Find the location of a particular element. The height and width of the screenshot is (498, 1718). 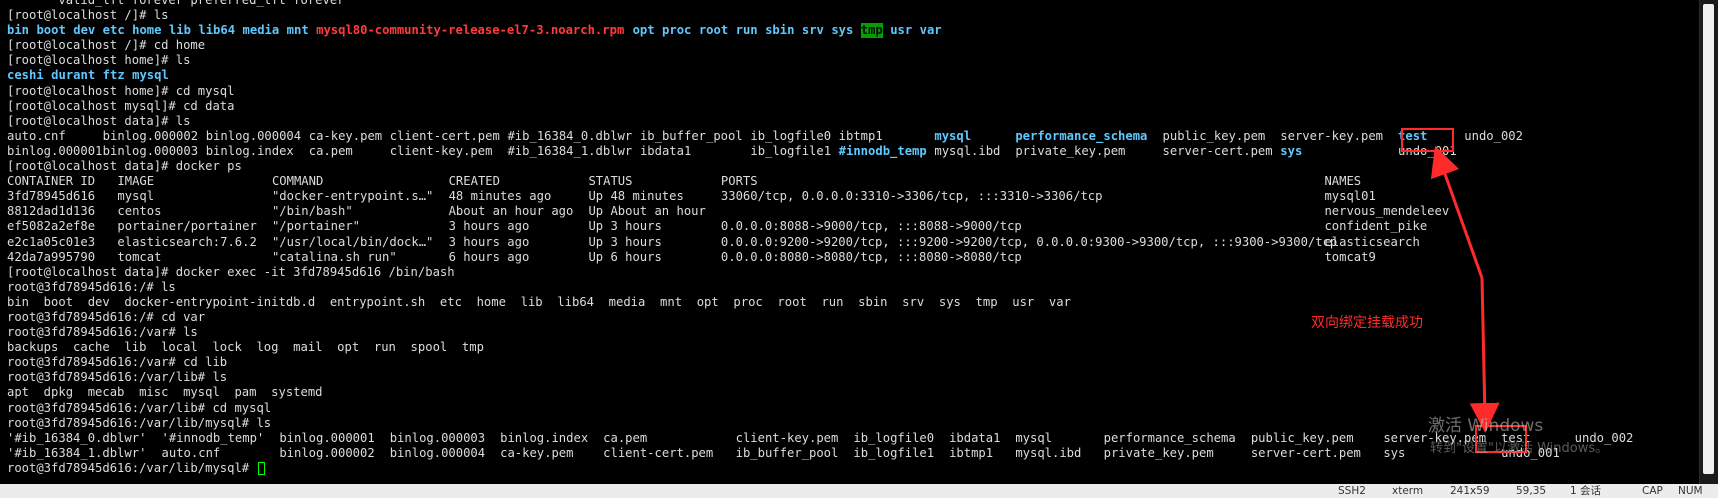

terminal-token: IMAGE is located at coordinates (136, 181).